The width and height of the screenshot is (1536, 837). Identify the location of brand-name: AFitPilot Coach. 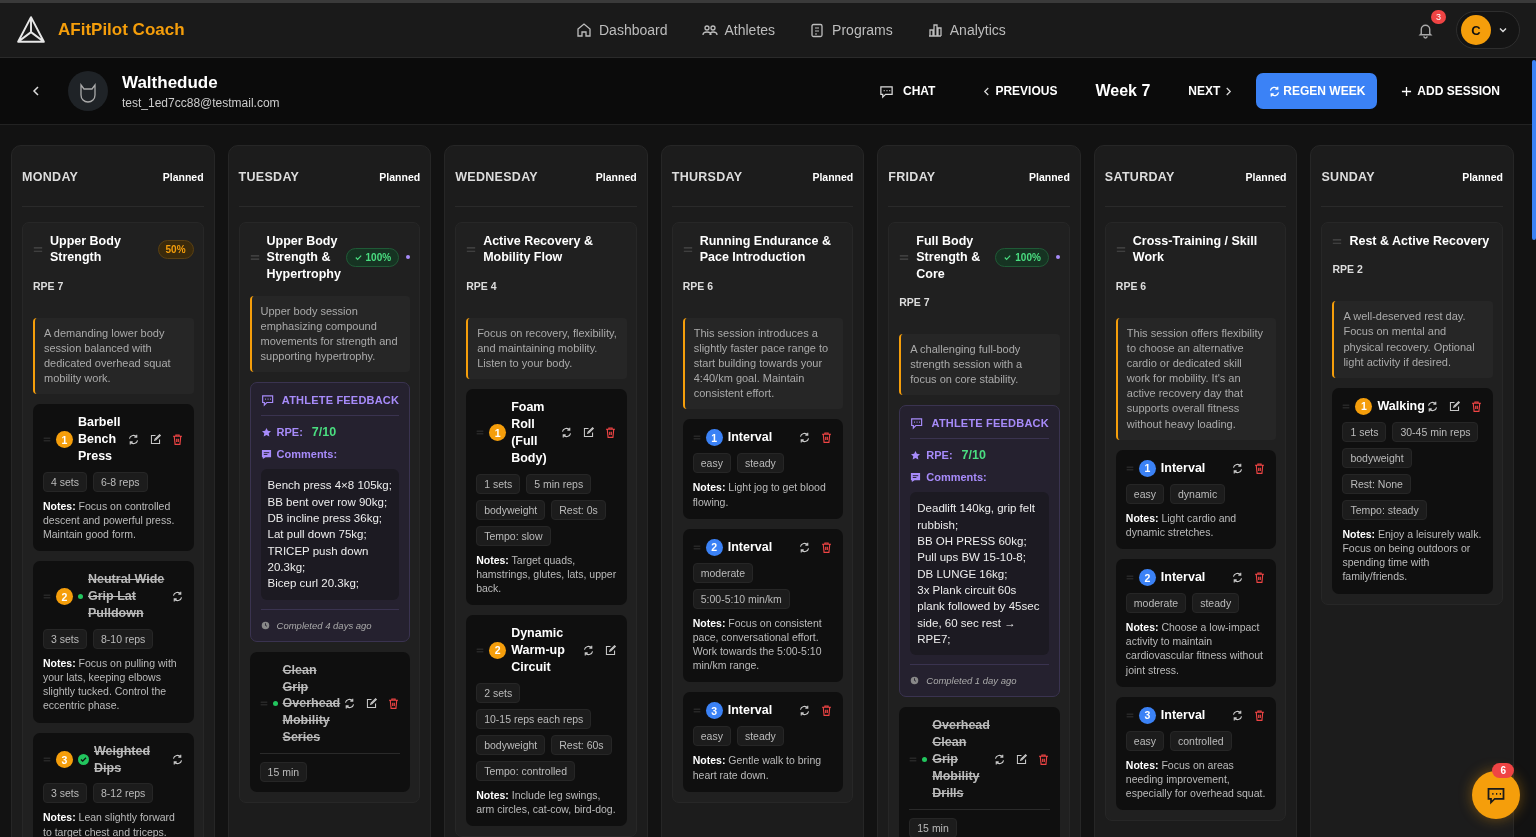
(121, 30).